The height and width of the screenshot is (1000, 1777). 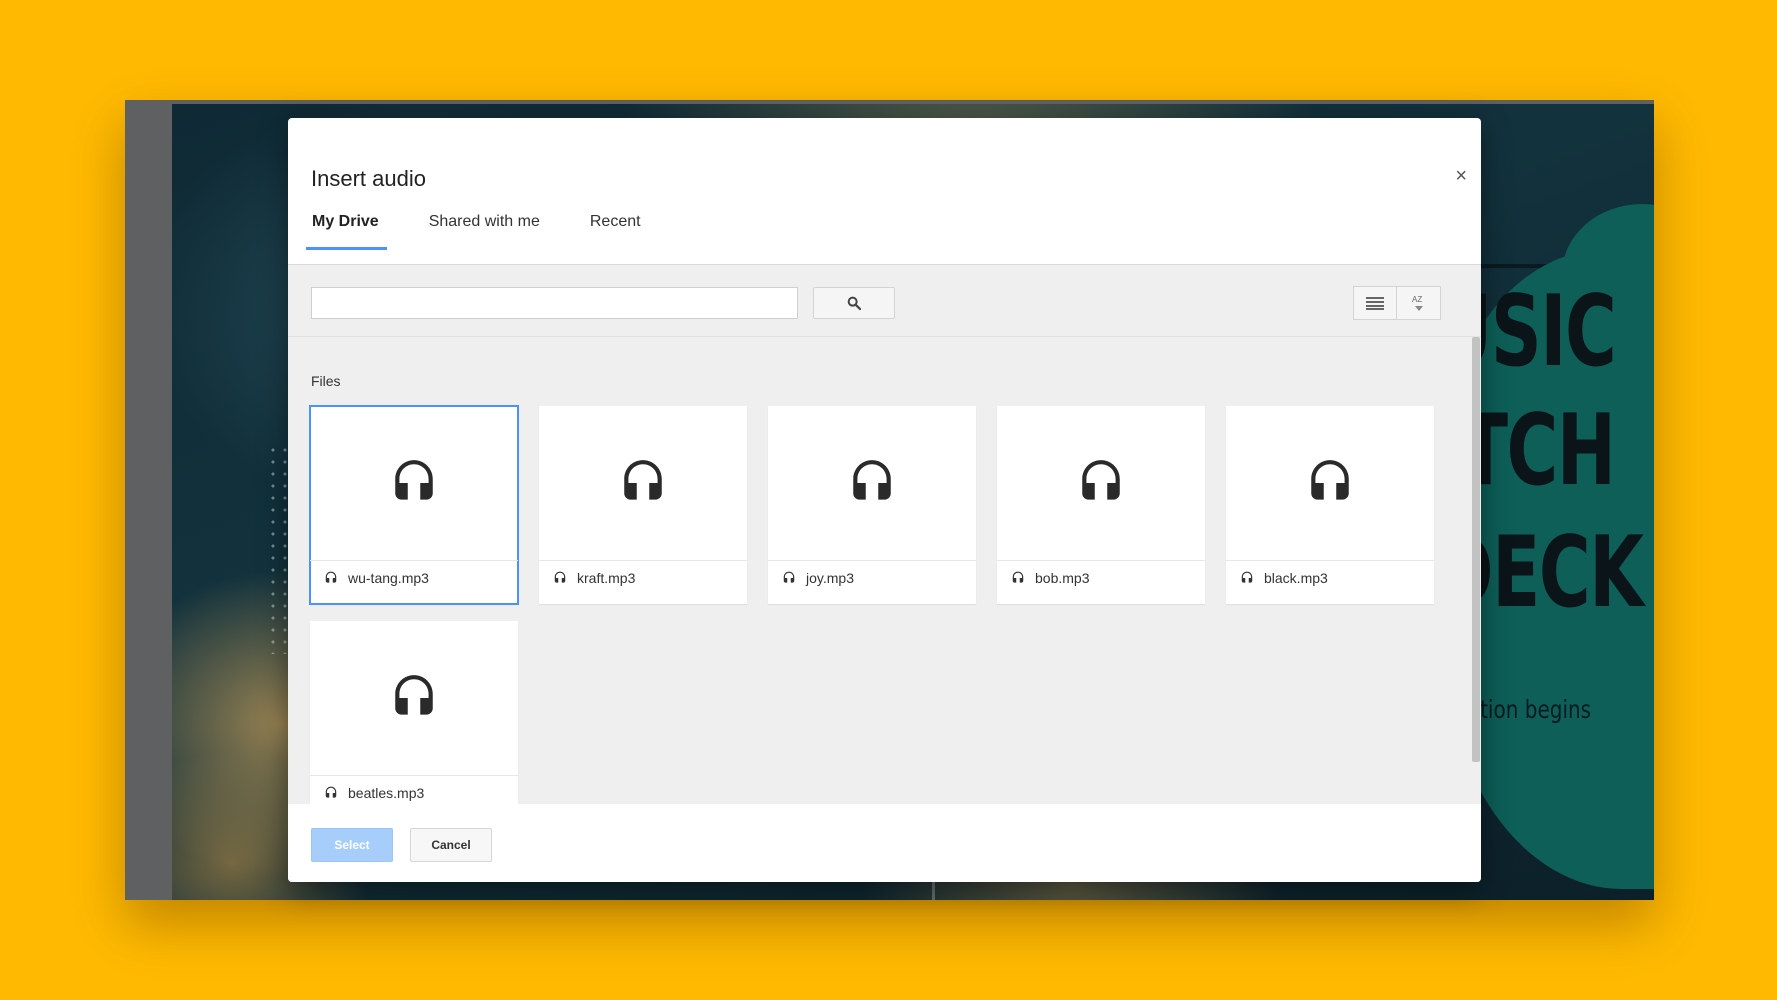 What do you see at coordinates (606, 578) in the screenshot?
I see `file-name: kraft.mp3` at bounding box center [606, 578].